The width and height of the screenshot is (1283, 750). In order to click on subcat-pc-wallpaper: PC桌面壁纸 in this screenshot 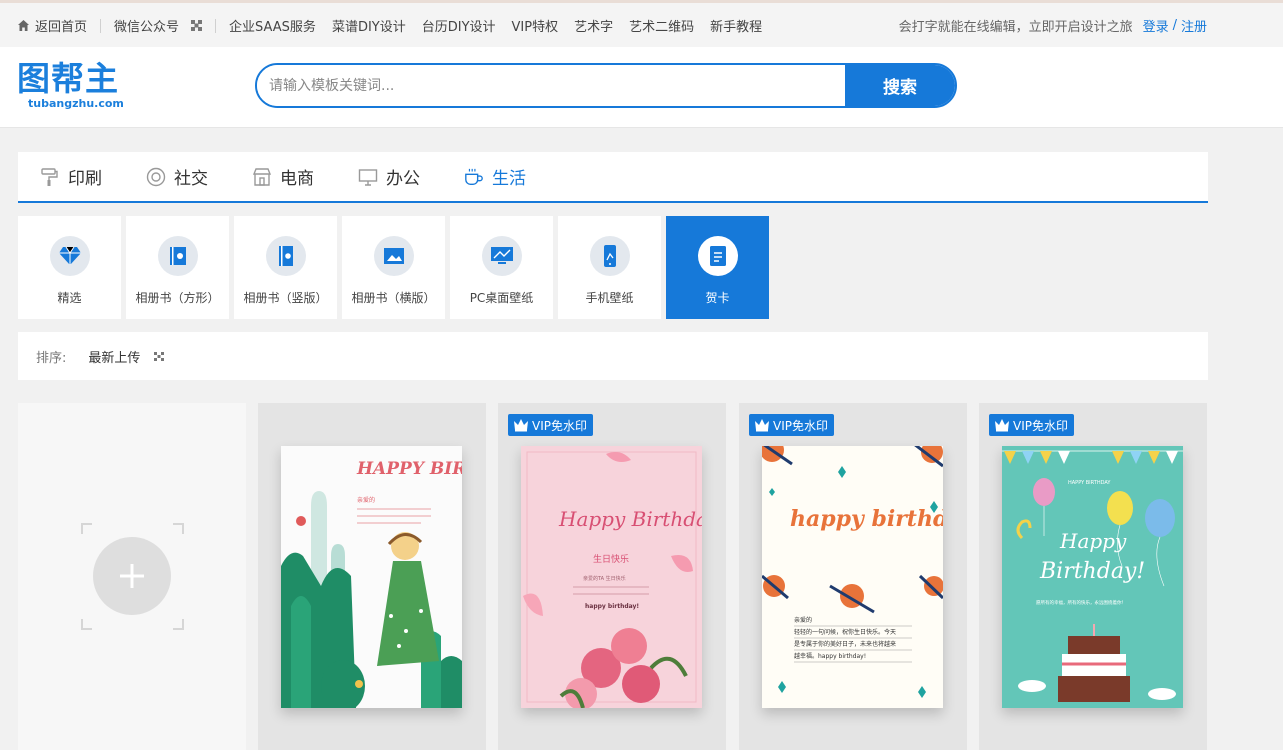, I will do `click(501, 267)`.